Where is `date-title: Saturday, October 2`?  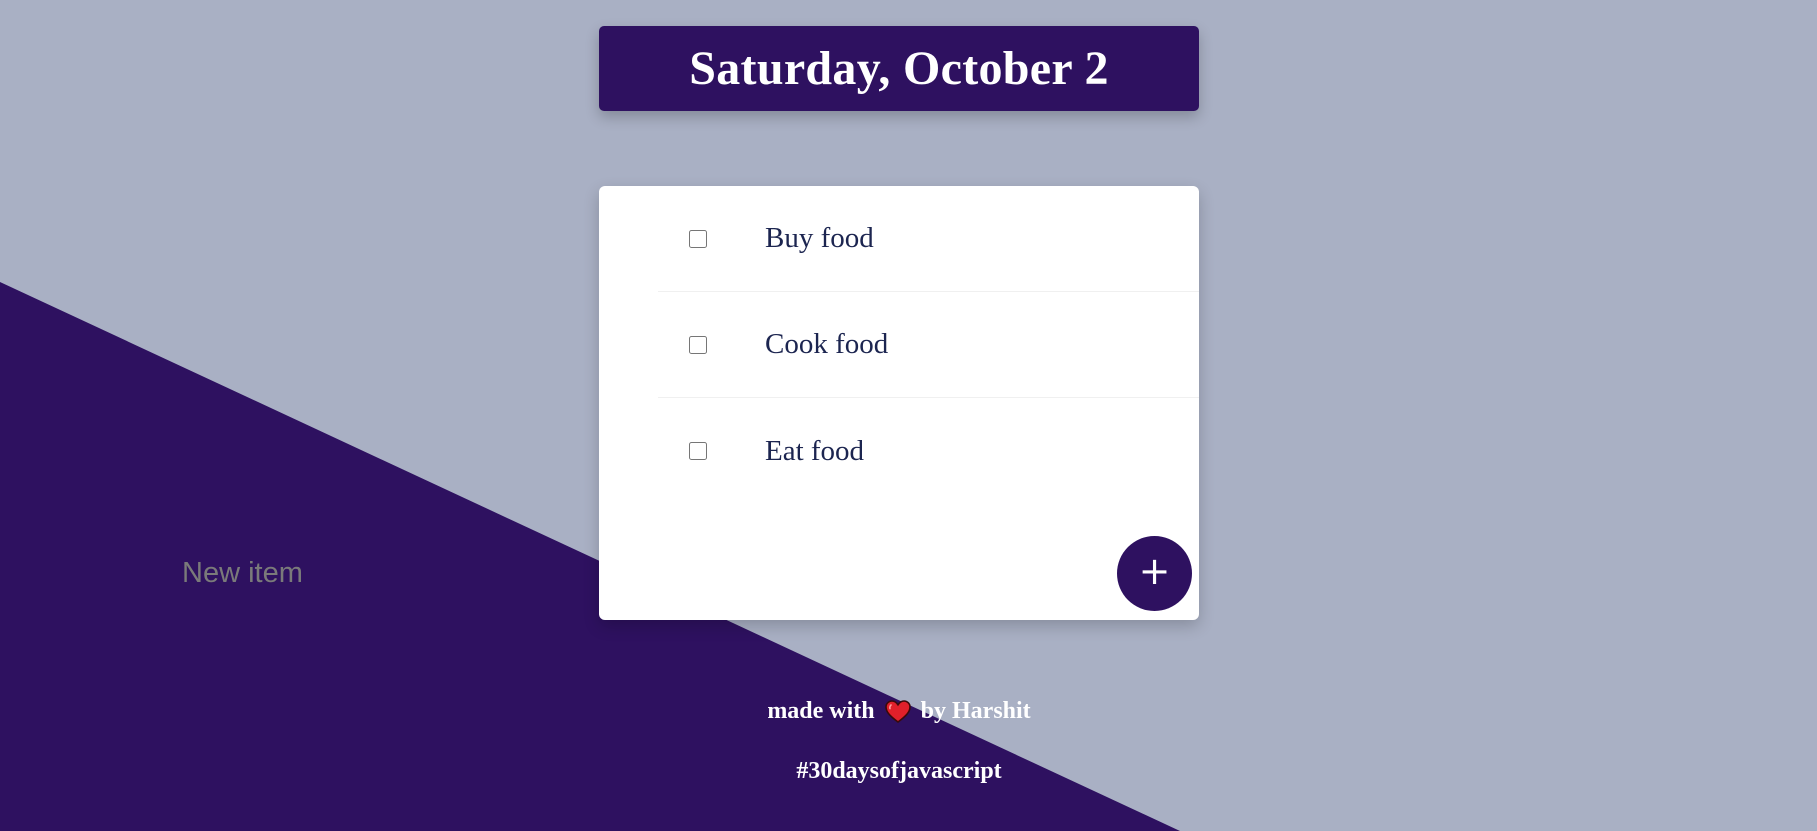 date-title: Saturday, October 2 is located at coordinates (899, 68).